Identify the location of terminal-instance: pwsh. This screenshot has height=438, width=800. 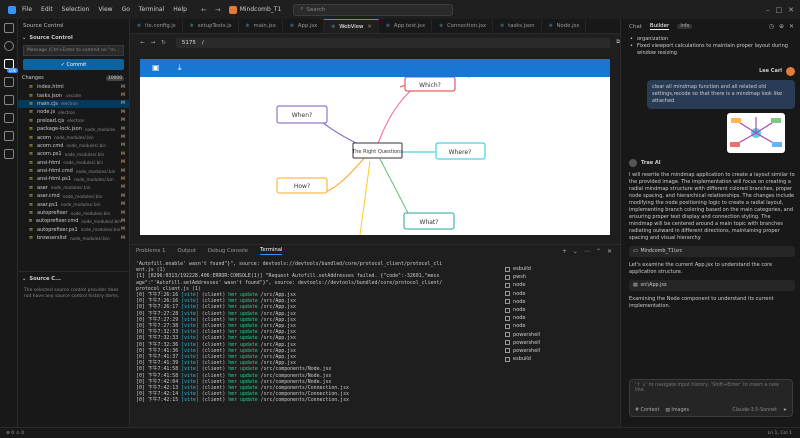
(559, 277).